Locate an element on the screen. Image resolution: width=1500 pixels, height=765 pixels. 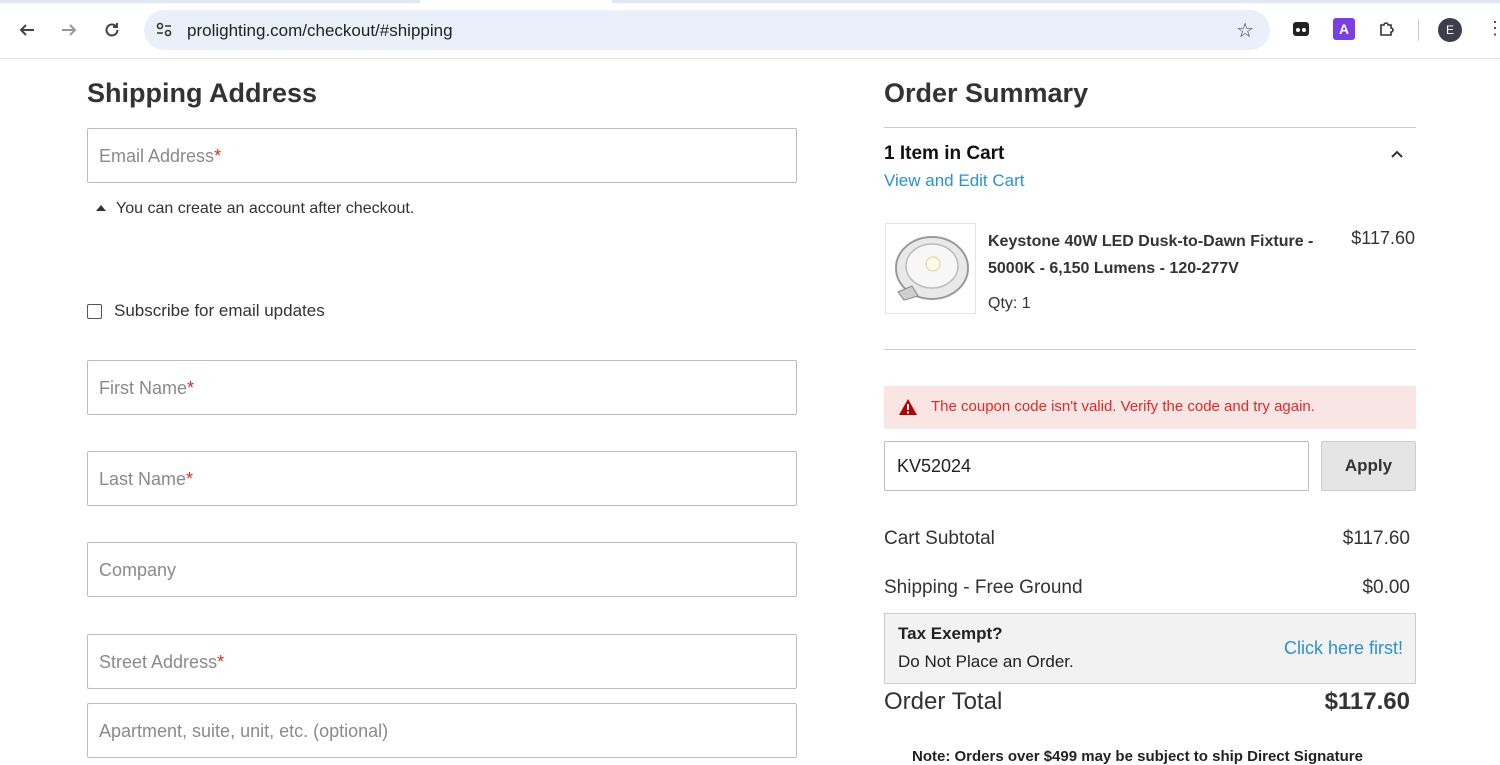
checkbox-icon is located at coordinates (94, 311).